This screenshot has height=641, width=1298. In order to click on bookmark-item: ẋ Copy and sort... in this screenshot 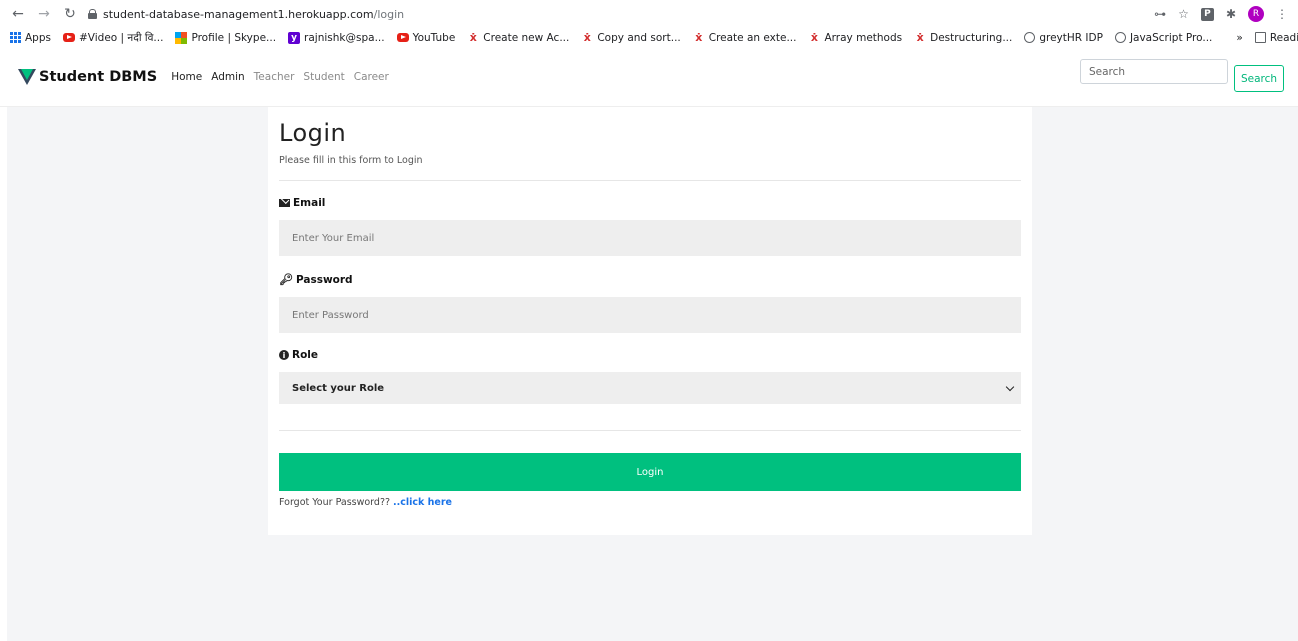, I will do `click(631, 37)`.